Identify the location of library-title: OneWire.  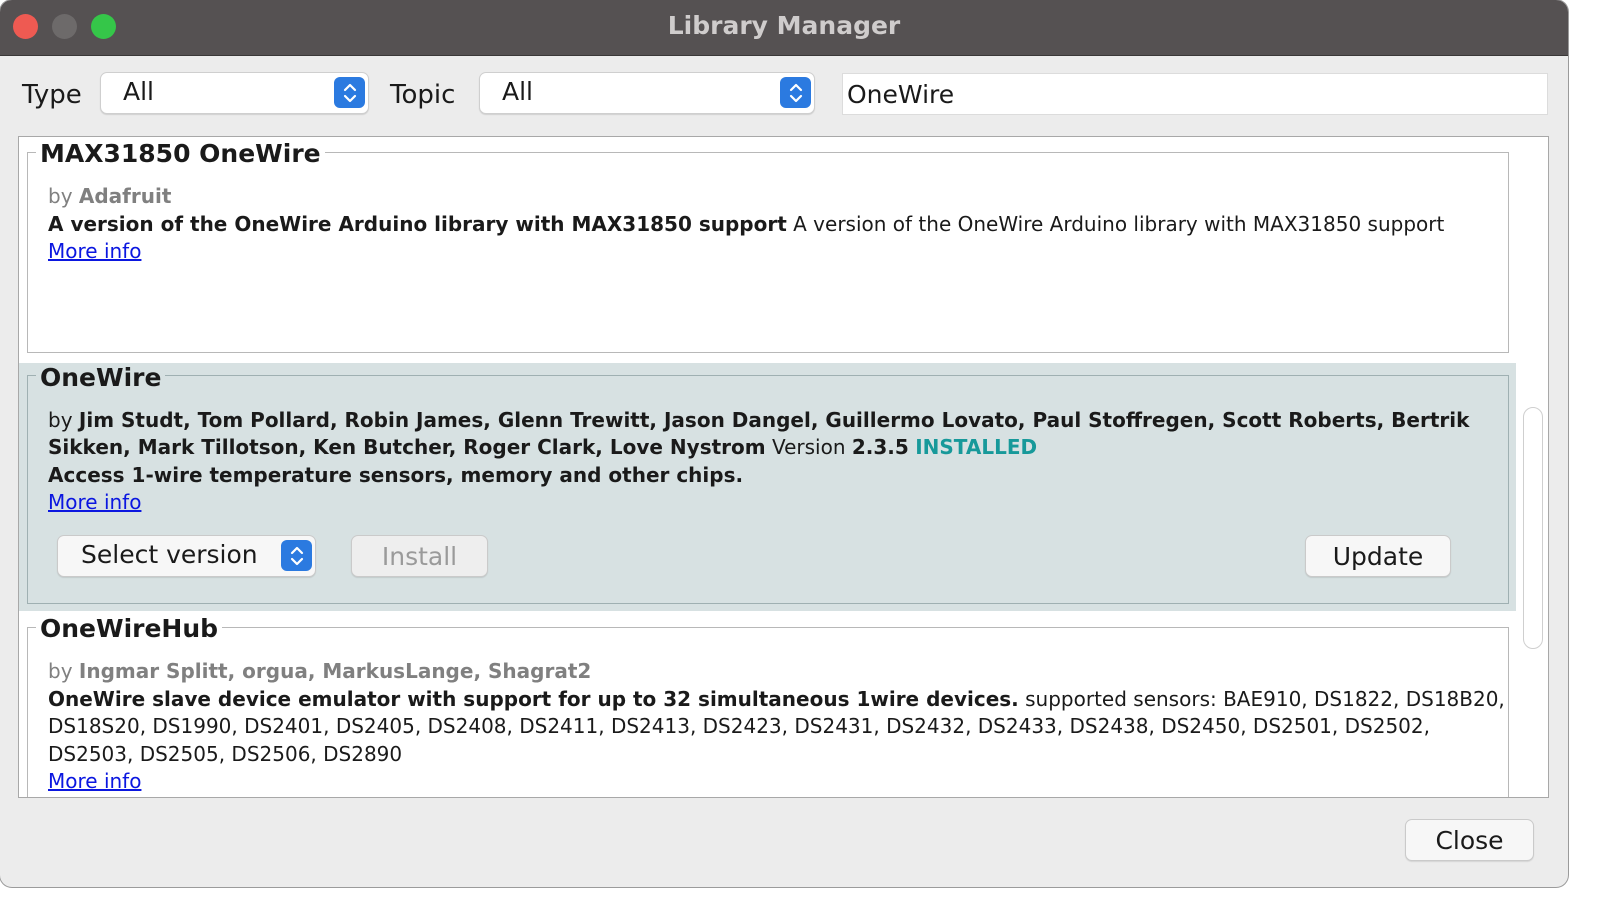
(101, 377).